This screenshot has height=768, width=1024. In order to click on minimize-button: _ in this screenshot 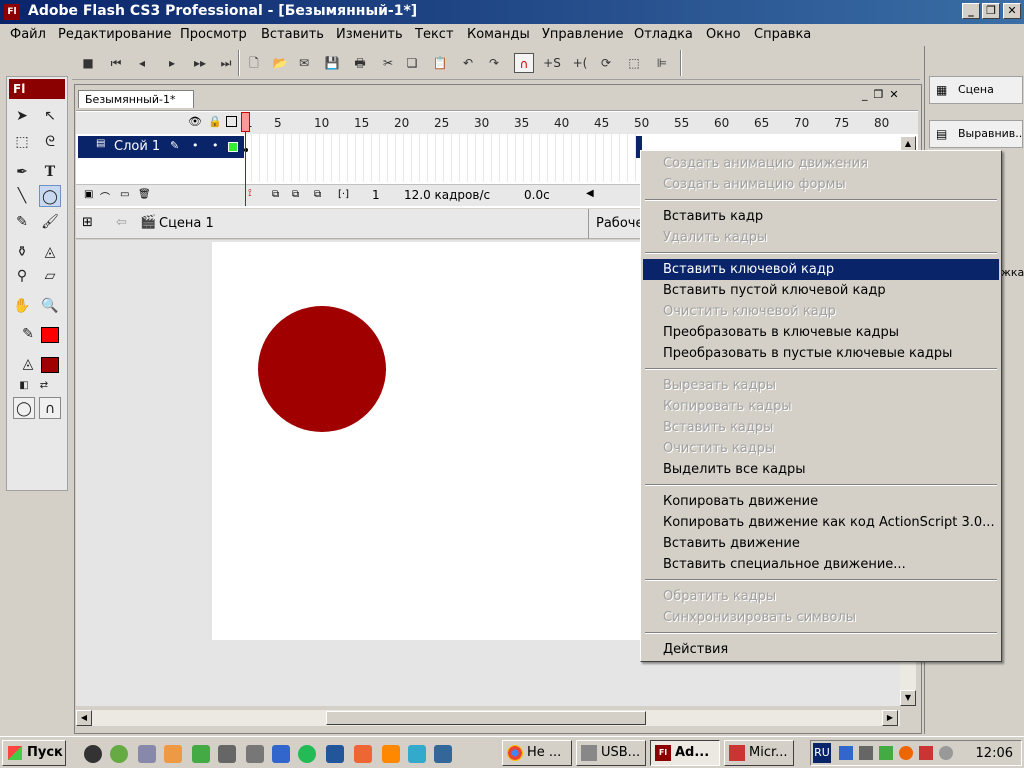, I will do `click(971, 11)`.